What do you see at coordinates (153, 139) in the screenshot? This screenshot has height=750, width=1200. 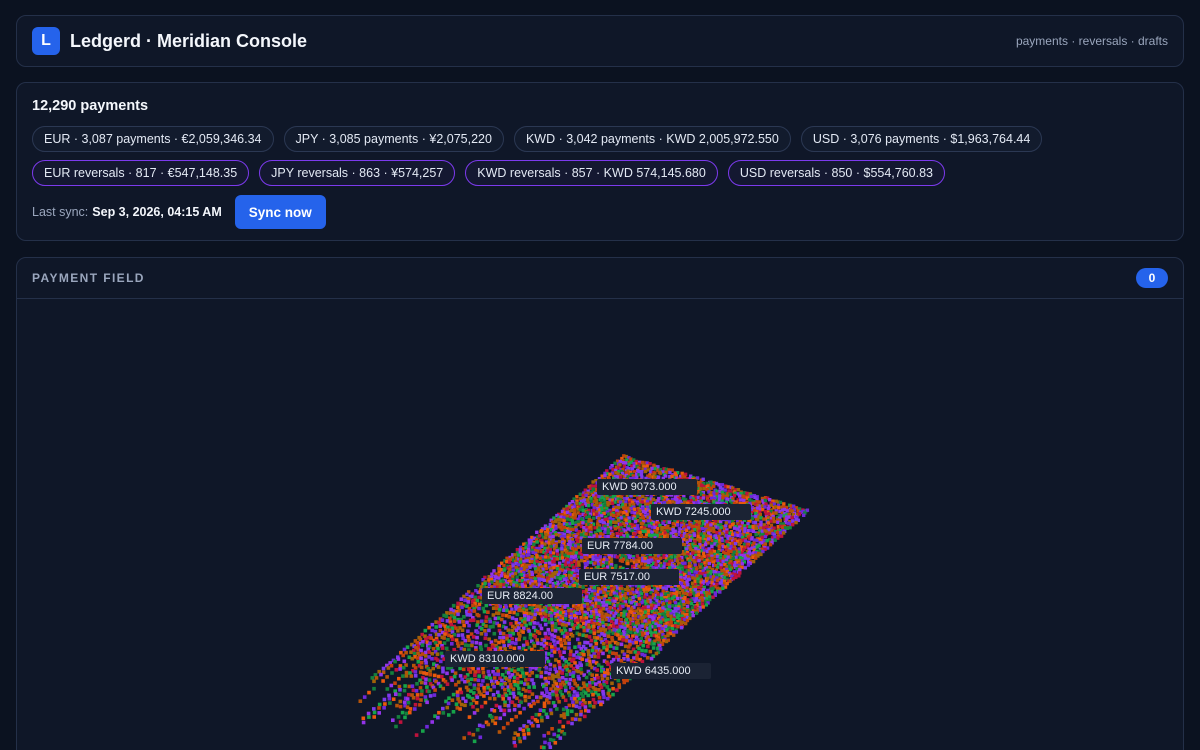 I see `chip-payments-eur: EUR · 3,087 payments · €2,059,346.34` at bounding box center [153, 139].